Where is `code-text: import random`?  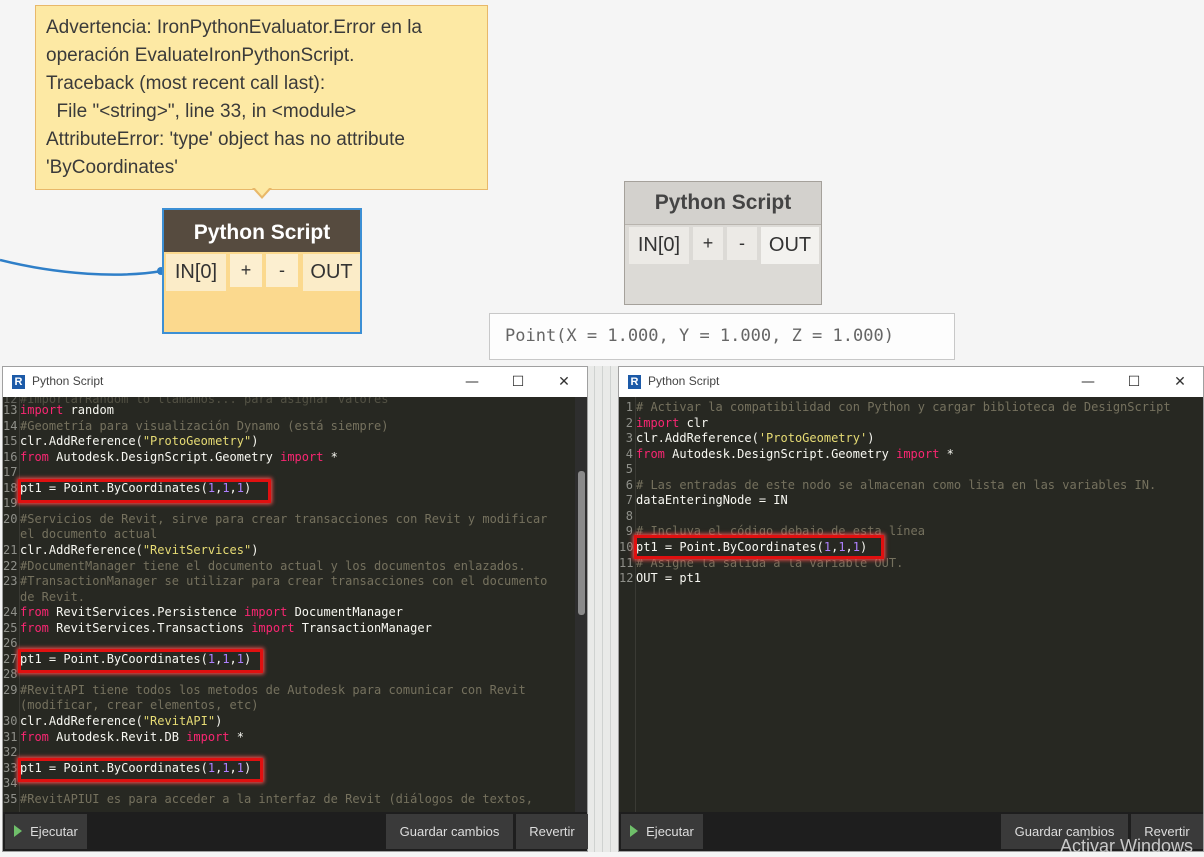 code-text: import random is located at coordinates (67, 410).